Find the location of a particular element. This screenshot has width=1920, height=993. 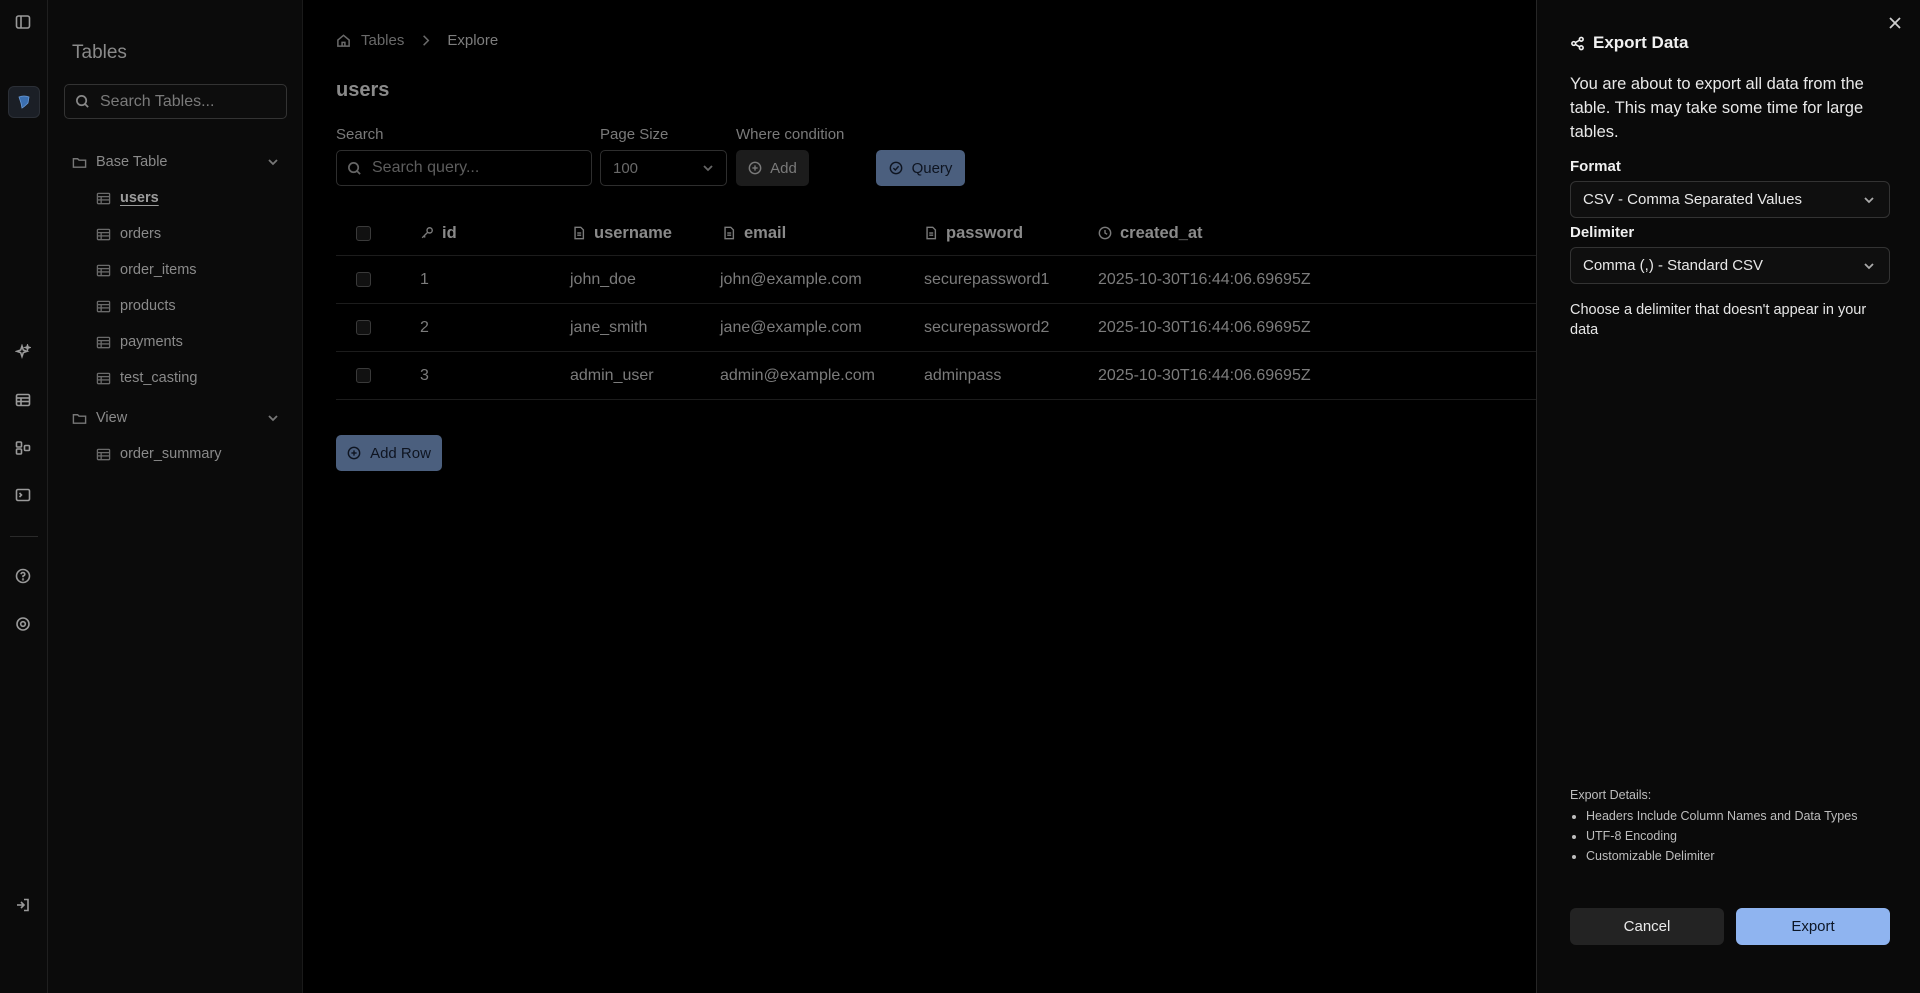

cell-id: 2 is located at coordinates (424, 327).